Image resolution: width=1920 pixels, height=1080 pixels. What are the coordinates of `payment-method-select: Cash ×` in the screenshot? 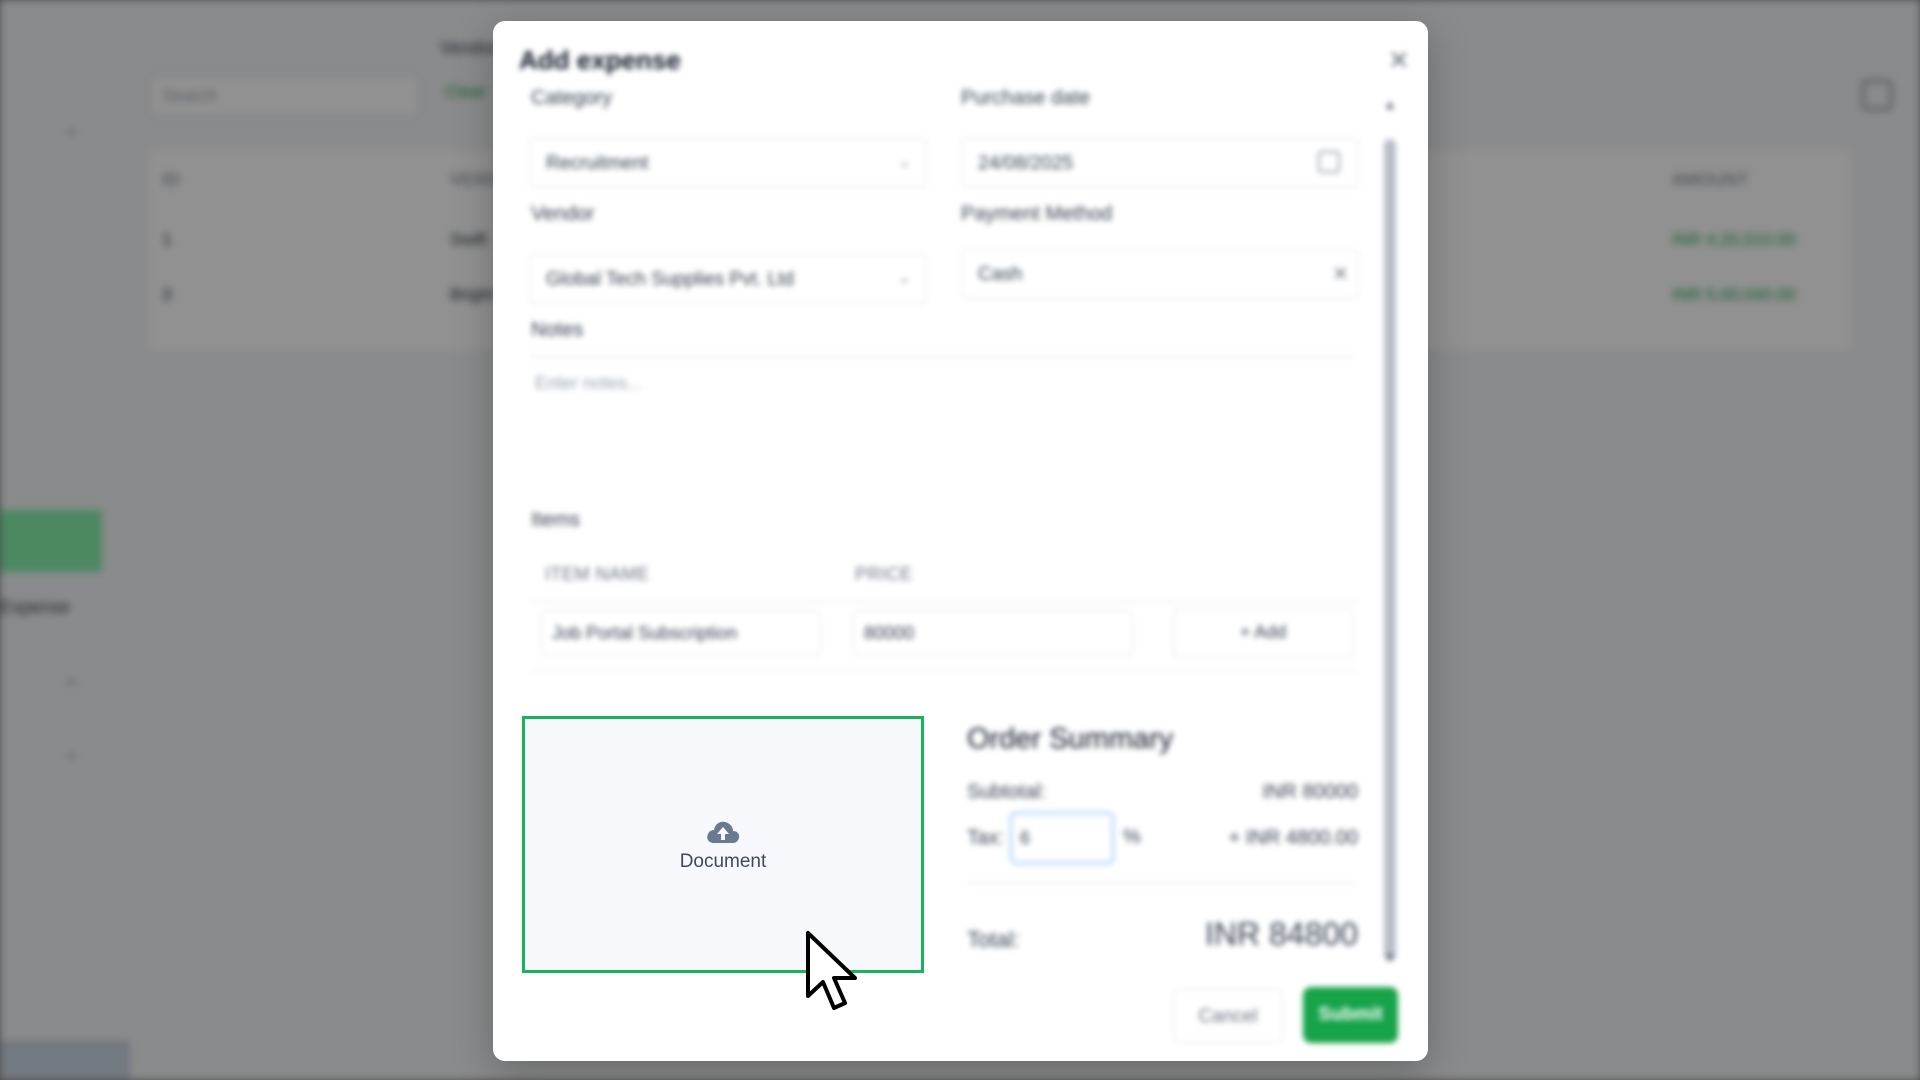 It's located at (1160, 274).